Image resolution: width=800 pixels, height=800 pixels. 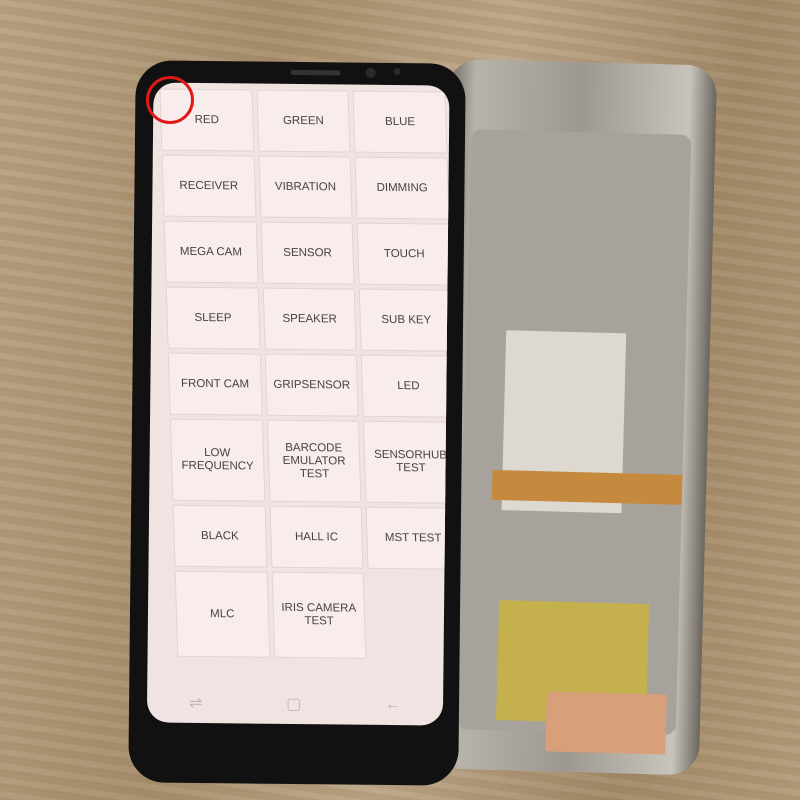 I want to click on earpiece, so click(x=315, y=72).